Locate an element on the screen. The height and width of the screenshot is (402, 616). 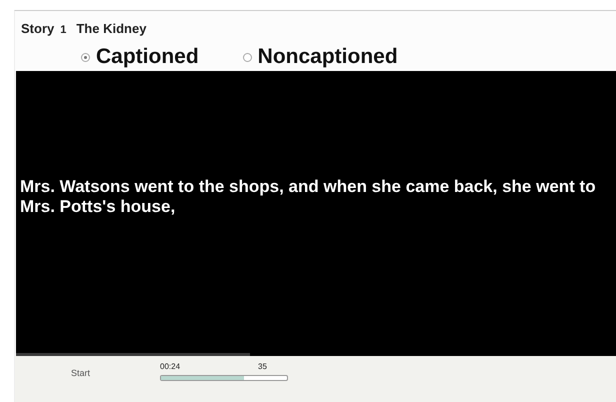
elapsed-time: 00:24 is located at coordinates (171, 366).